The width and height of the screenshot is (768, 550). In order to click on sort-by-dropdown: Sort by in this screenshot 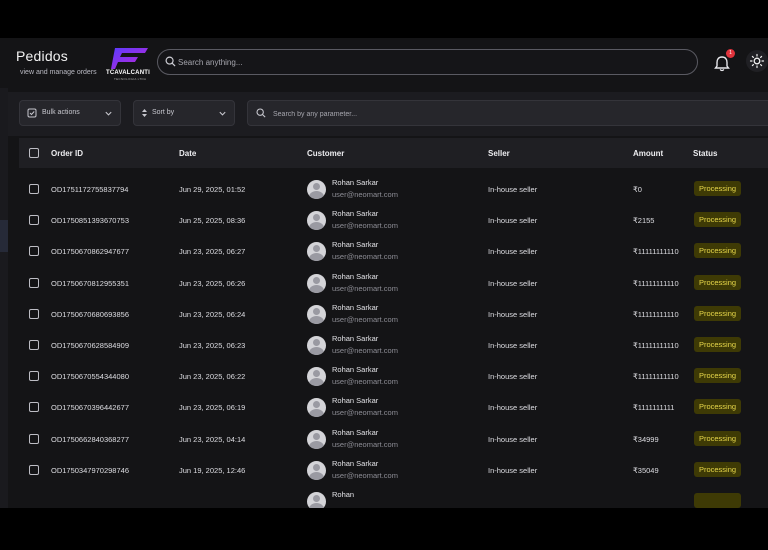, I will do `click(184, 113)`.